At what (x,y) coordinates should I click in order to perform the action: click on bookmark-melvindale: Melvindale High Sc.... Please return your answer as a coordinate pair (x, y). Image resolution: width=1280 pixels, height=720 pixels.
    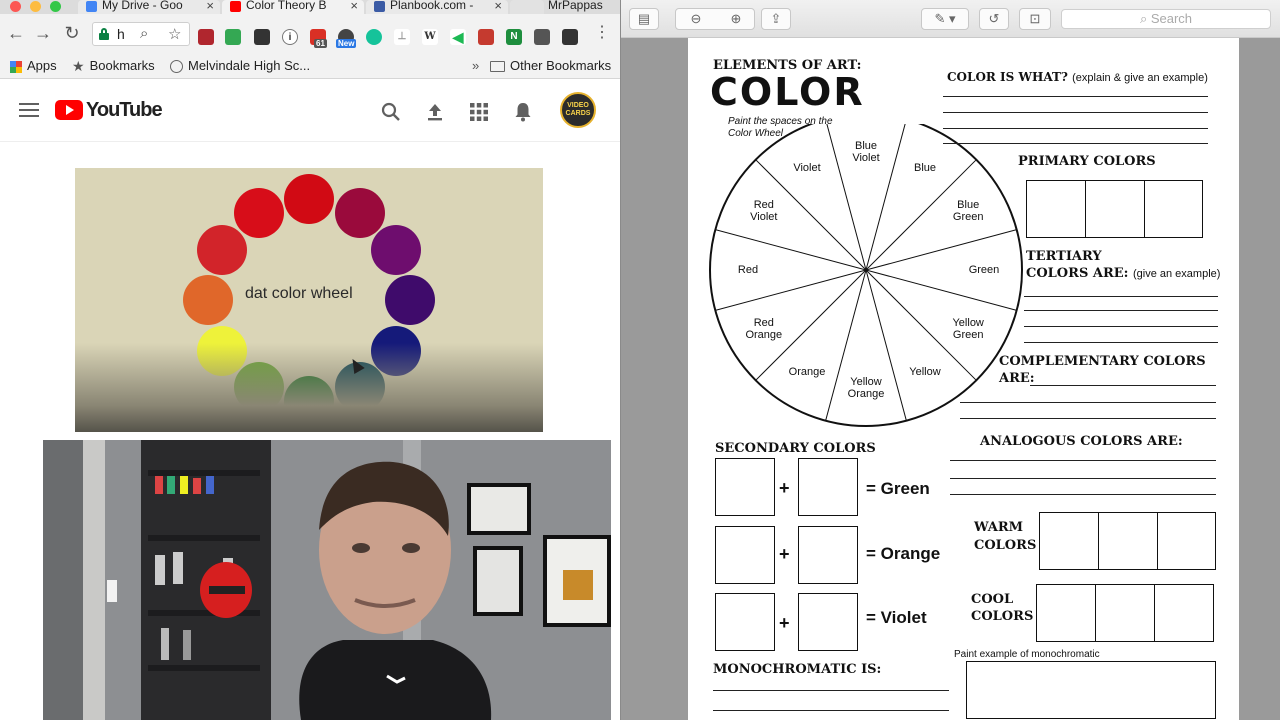
    Looking at the image, I should click on (240, 66).